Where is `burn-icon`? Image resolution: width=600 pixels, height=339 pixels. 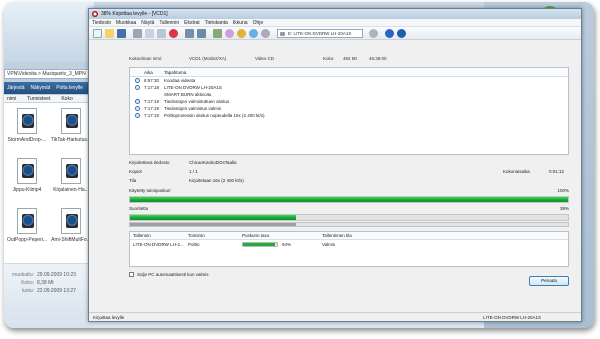 burn-icon is located at coordinates (217, 33).